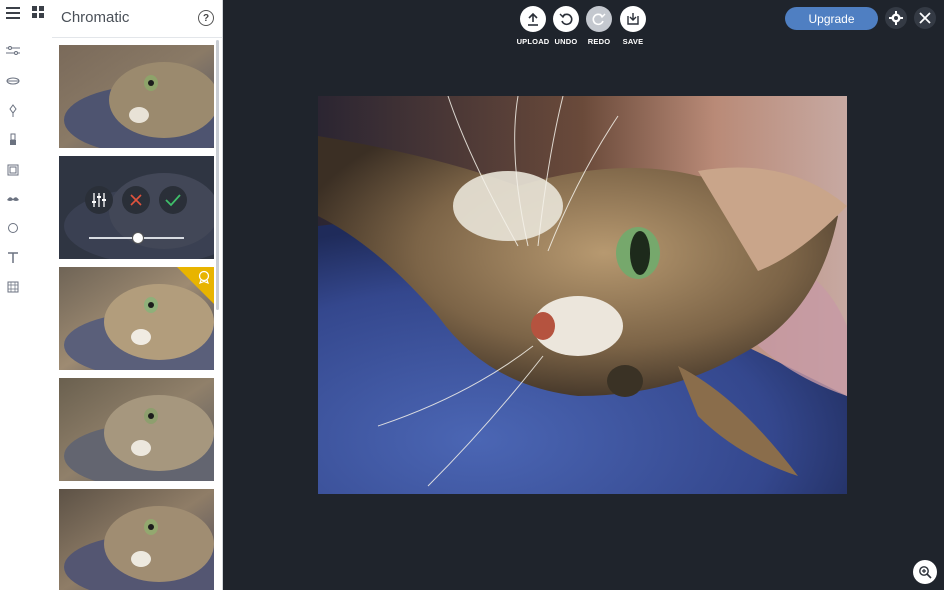  I want to click on undo-icon, so click(566, 19).